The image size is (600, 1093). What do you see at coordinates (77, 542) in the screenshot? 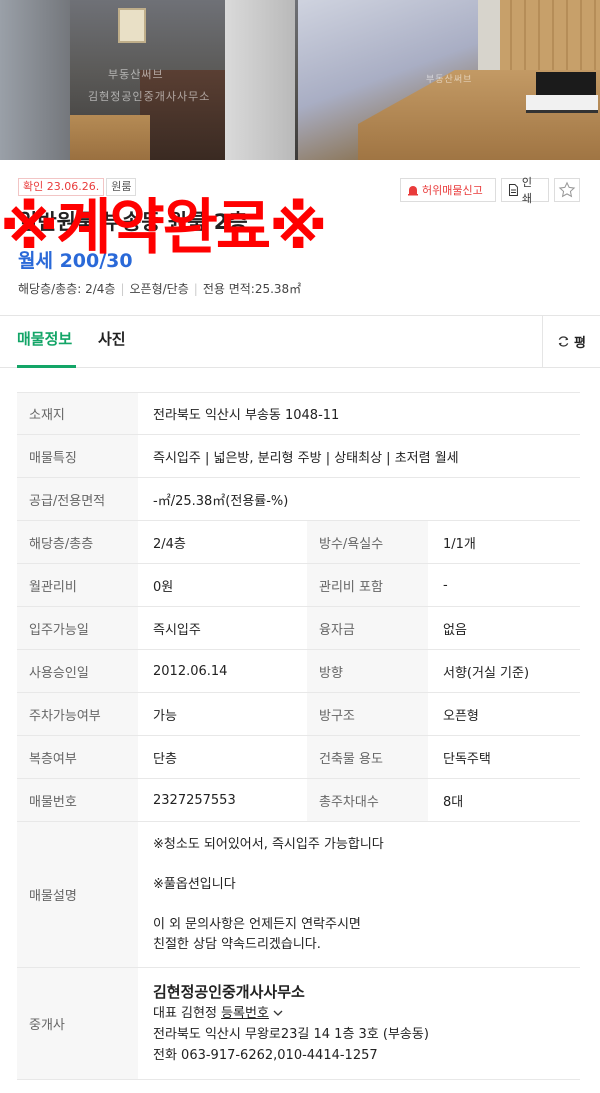
I see `floor-label: 해당층/총층` at bounding box center [77, 542].